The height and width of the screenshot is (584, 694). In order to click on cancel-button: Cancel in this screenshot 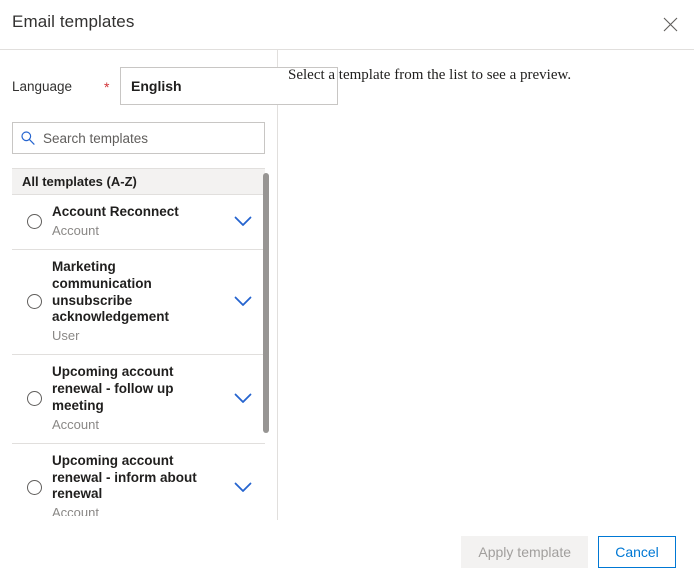, I will do `click(637, 552)`.